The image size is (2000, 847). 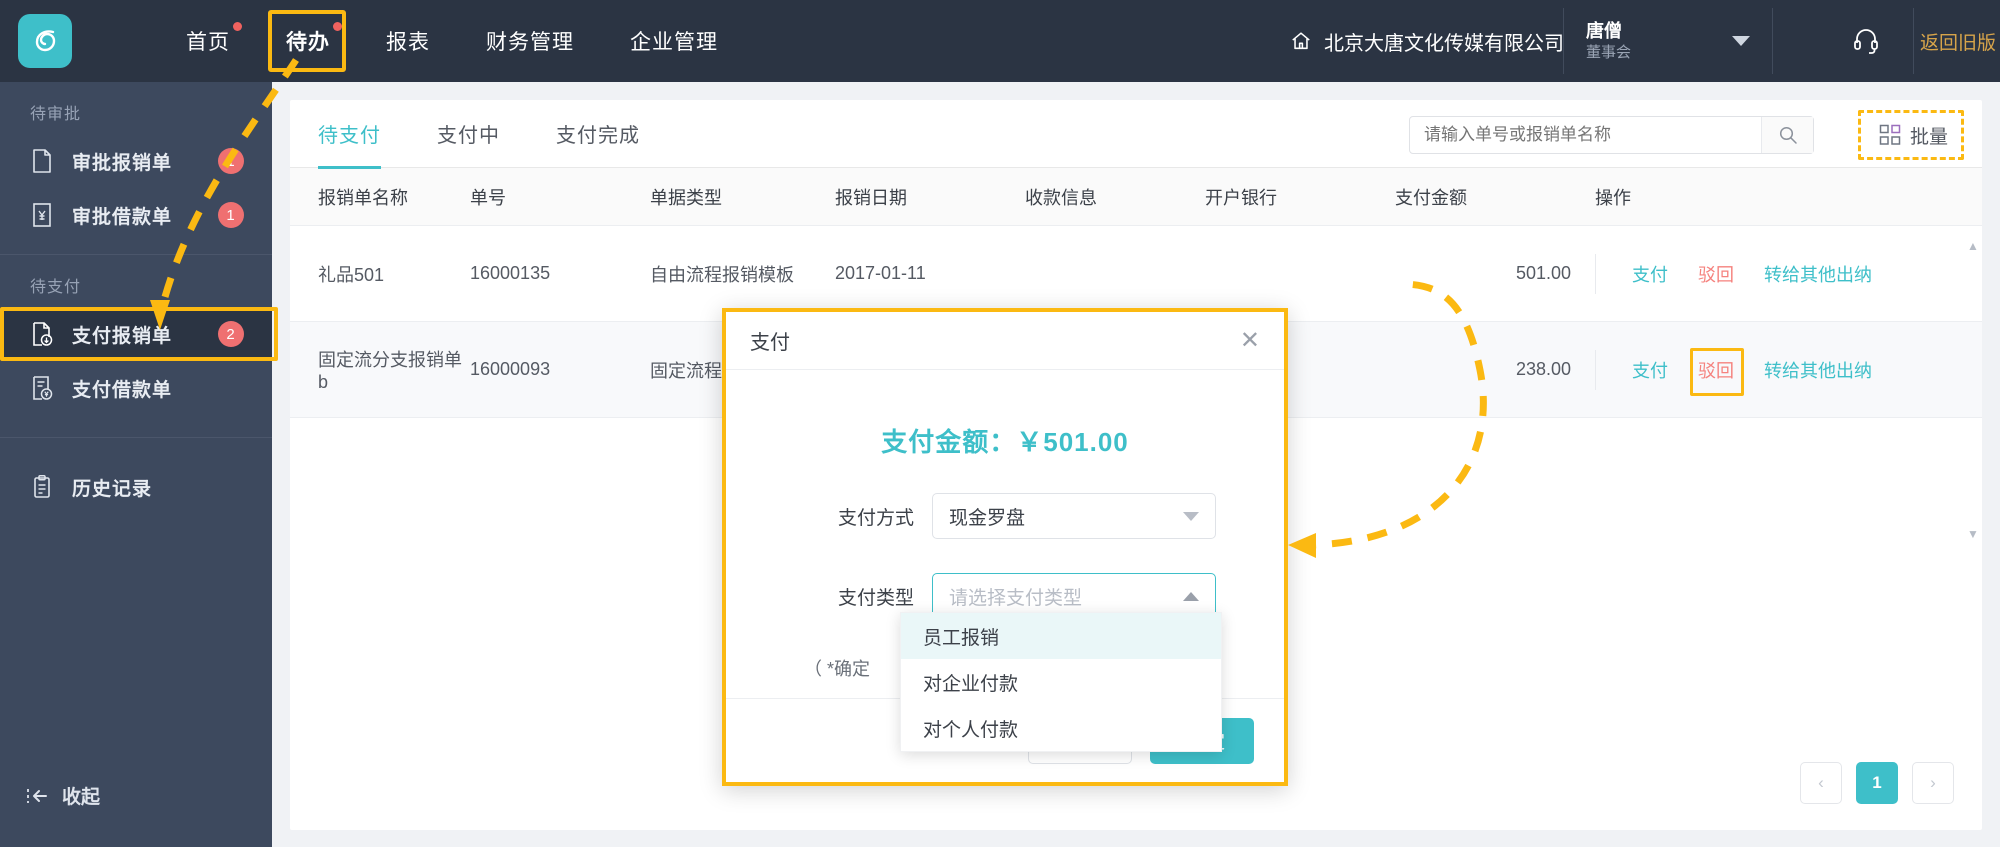 What do you see at coordinates (1973, 246) in the screenshot?
I see `scroll-up-arrow-icon: ▲` at bounding box center [1973, 246].